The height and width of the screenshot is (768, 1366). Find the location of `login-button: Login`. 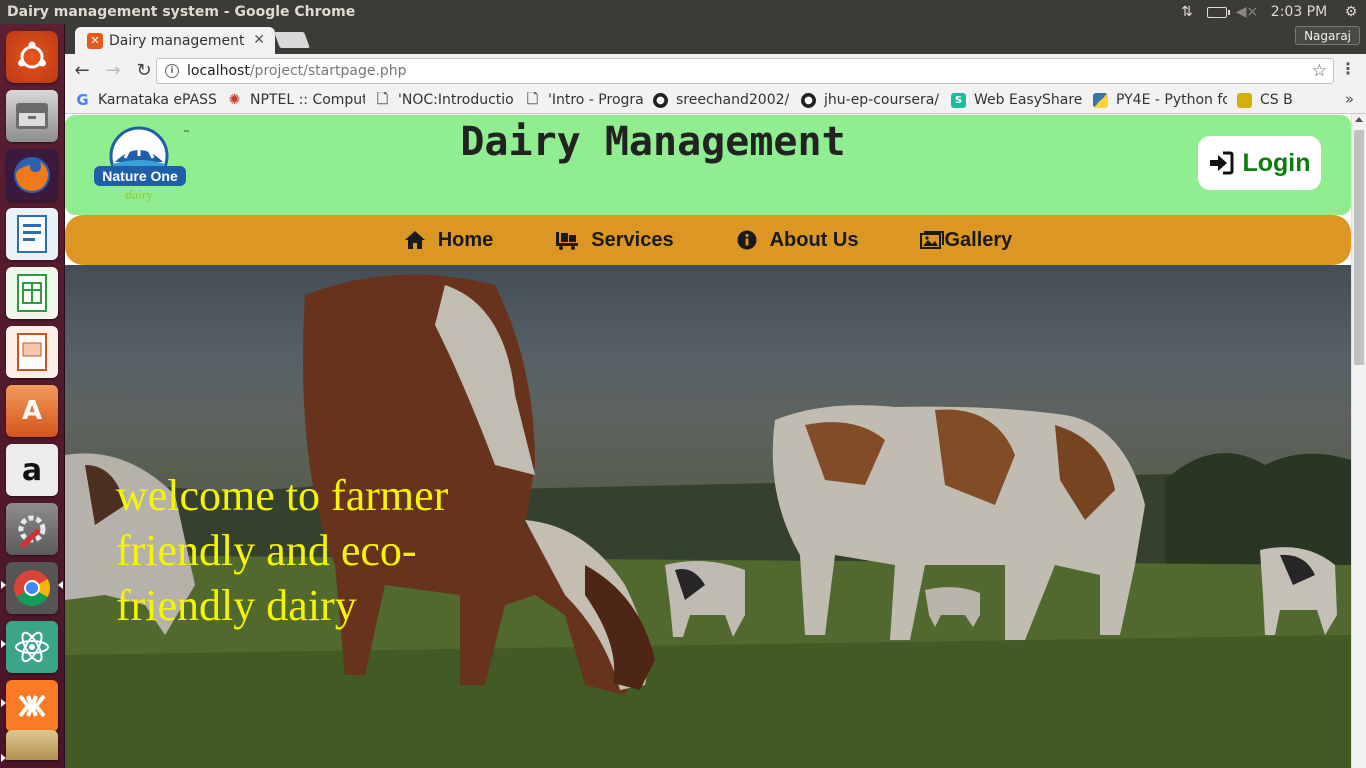

login-button: Login is located at coordinates (1259, 163).